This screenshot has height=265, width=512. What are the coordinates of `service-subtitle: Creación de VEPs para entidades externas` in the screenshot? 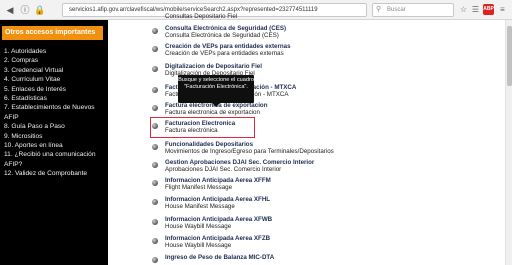 It's located at (224, 54).